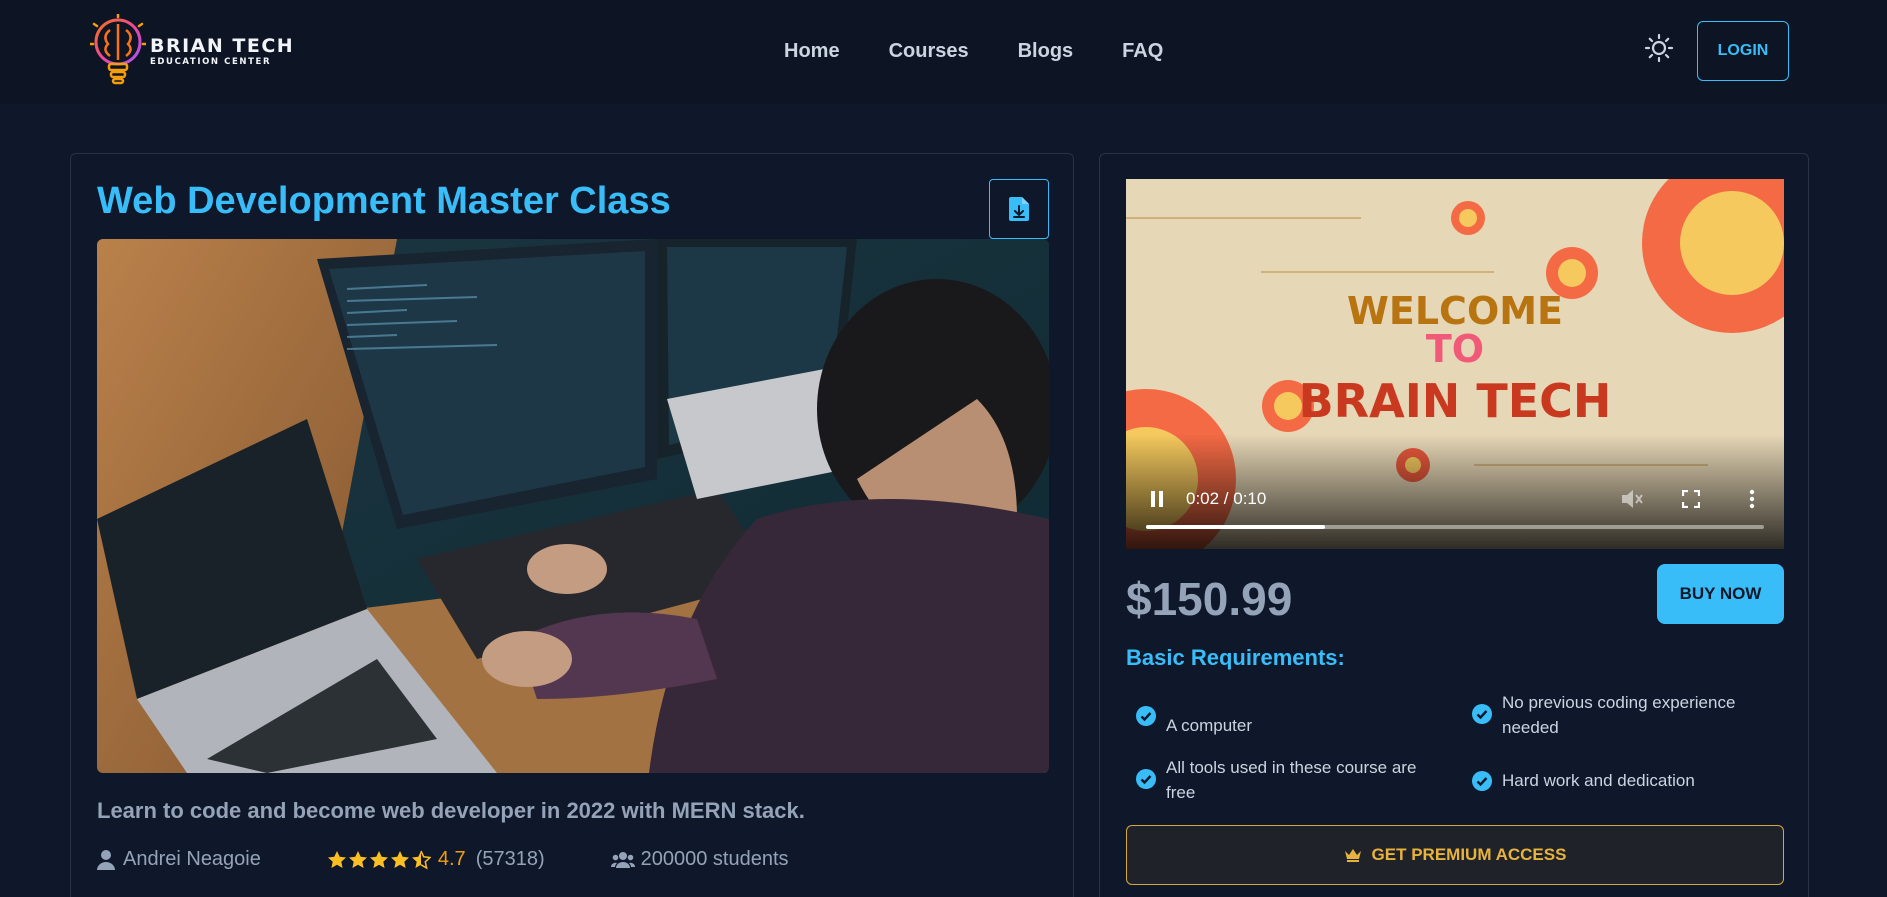 This screenshot has height=897, width=1887. Describe the element at coordinates (1046, 51) in the screenshot. I see `nav-blogs: Blogs` at that location.